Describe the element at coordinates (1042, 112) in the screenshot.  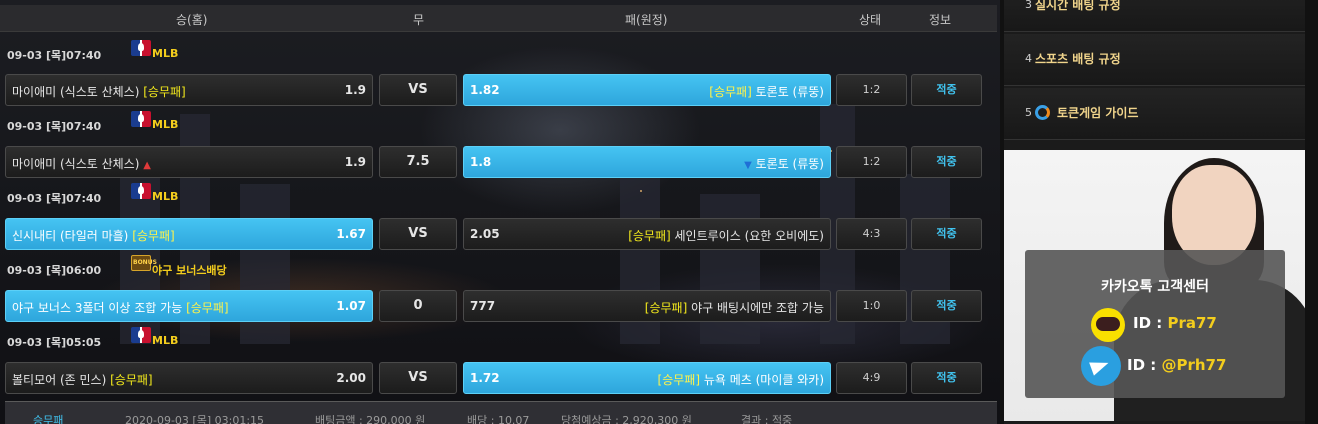
I see `token-game-icon` at that location.